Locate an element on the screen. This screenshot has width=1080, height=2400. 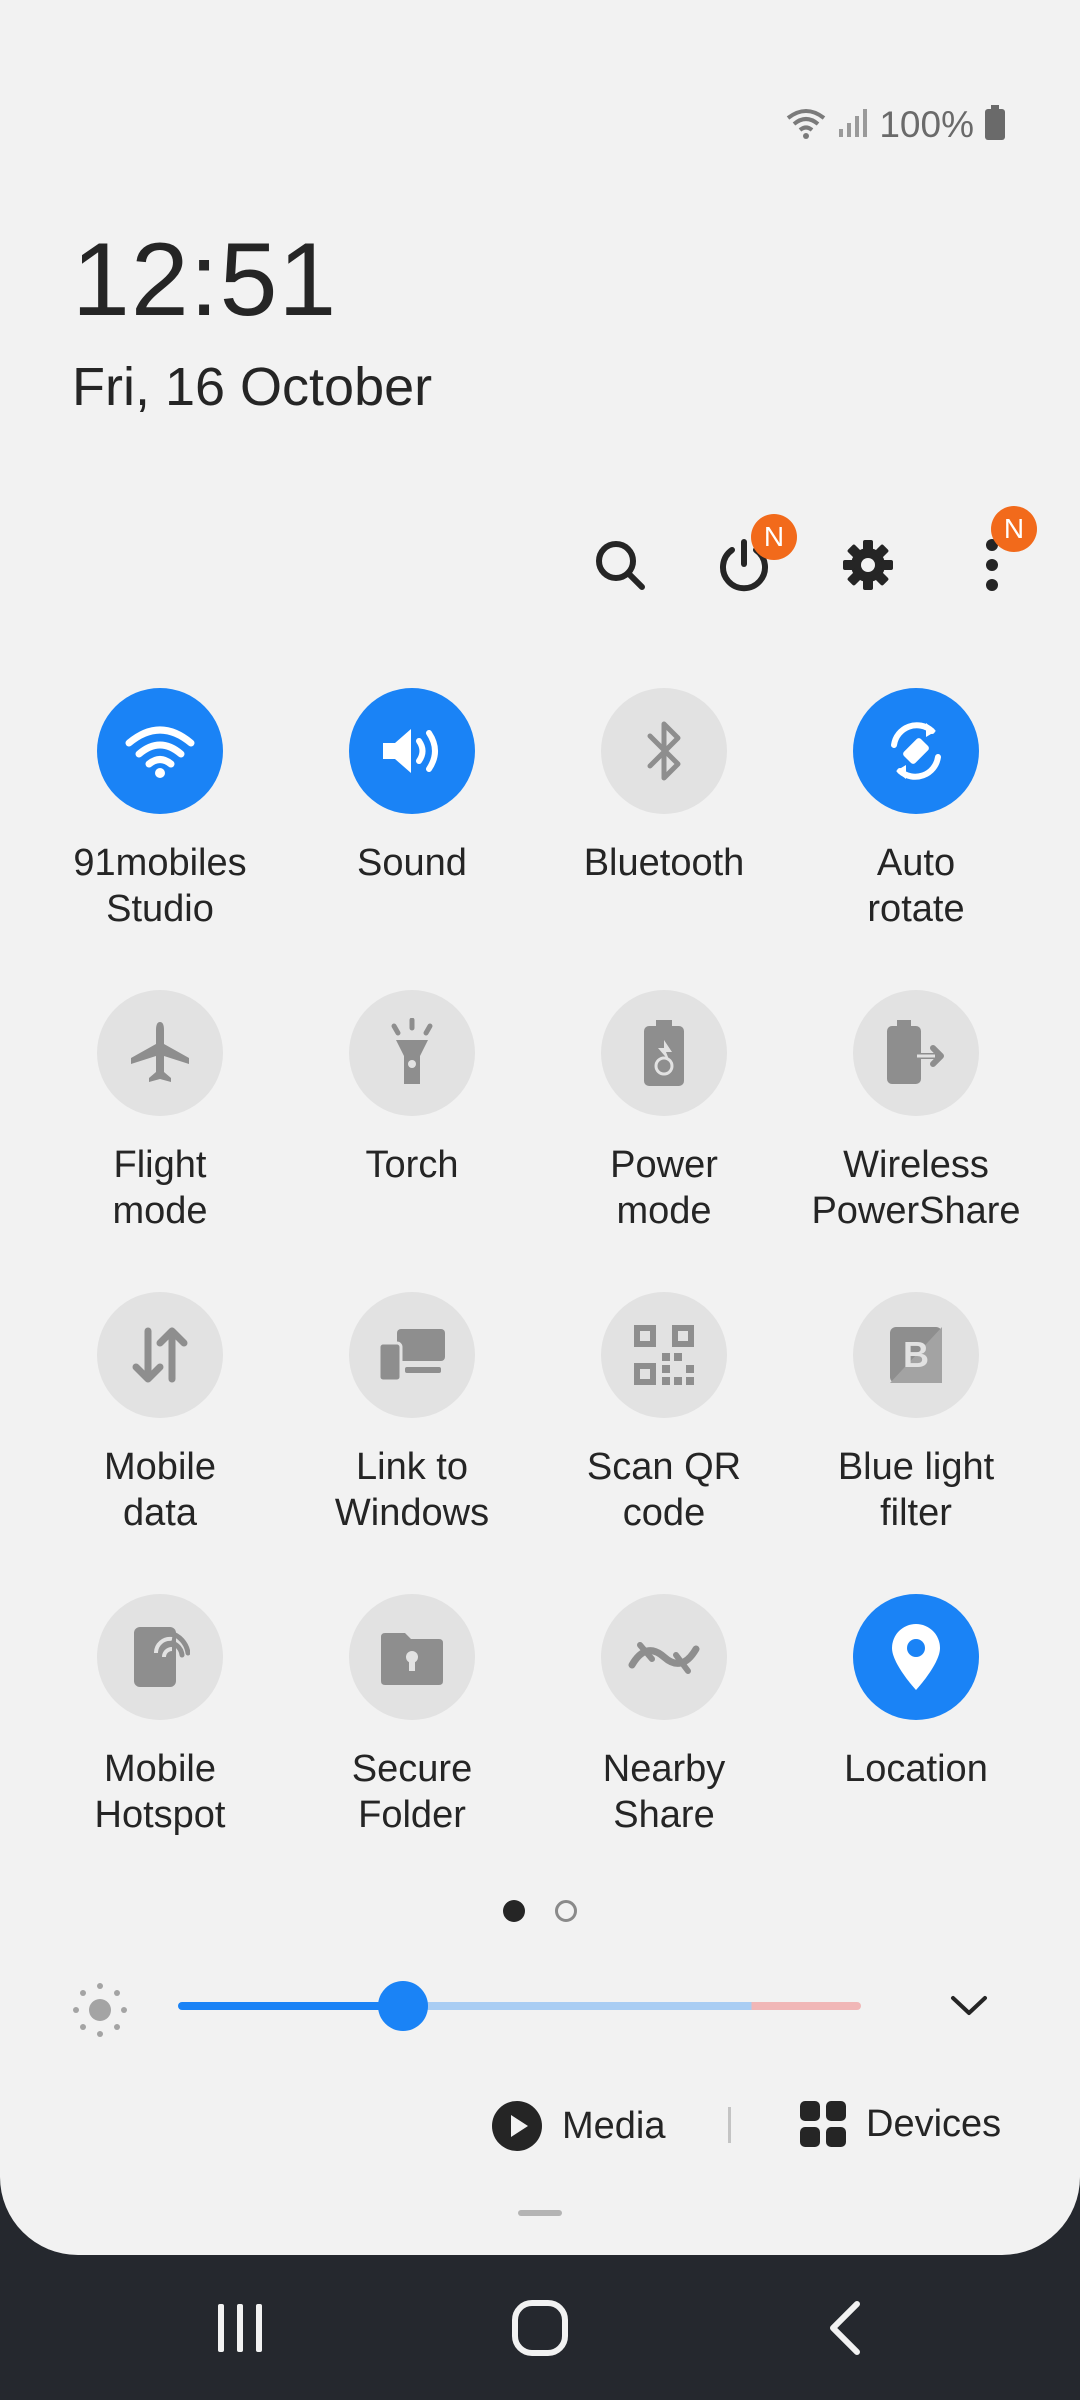
tile-power-mode: Power mode is located at coordinates (664, 1112).